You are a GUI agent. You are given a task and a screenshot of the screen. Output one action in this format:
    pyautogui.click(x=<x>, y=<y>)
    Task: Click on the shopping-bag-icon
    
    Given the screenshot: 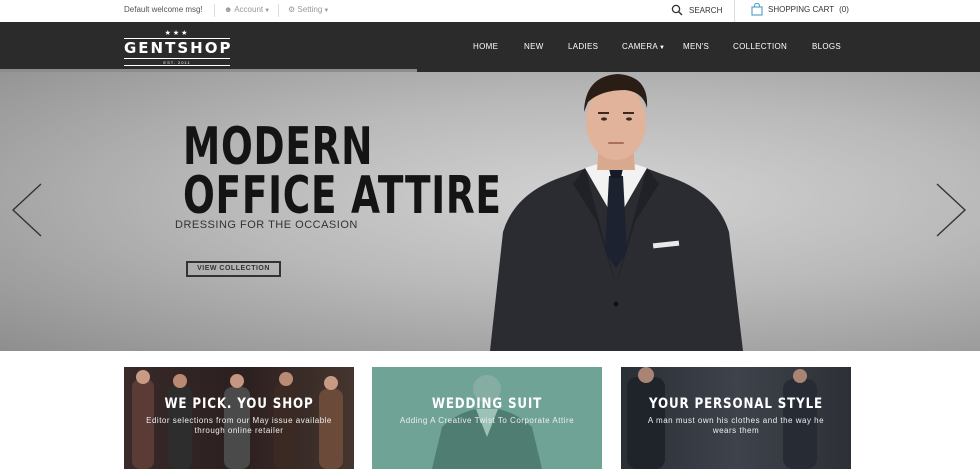 What is the action you would take?
    pyautogui.click(x=757, y=9)
    